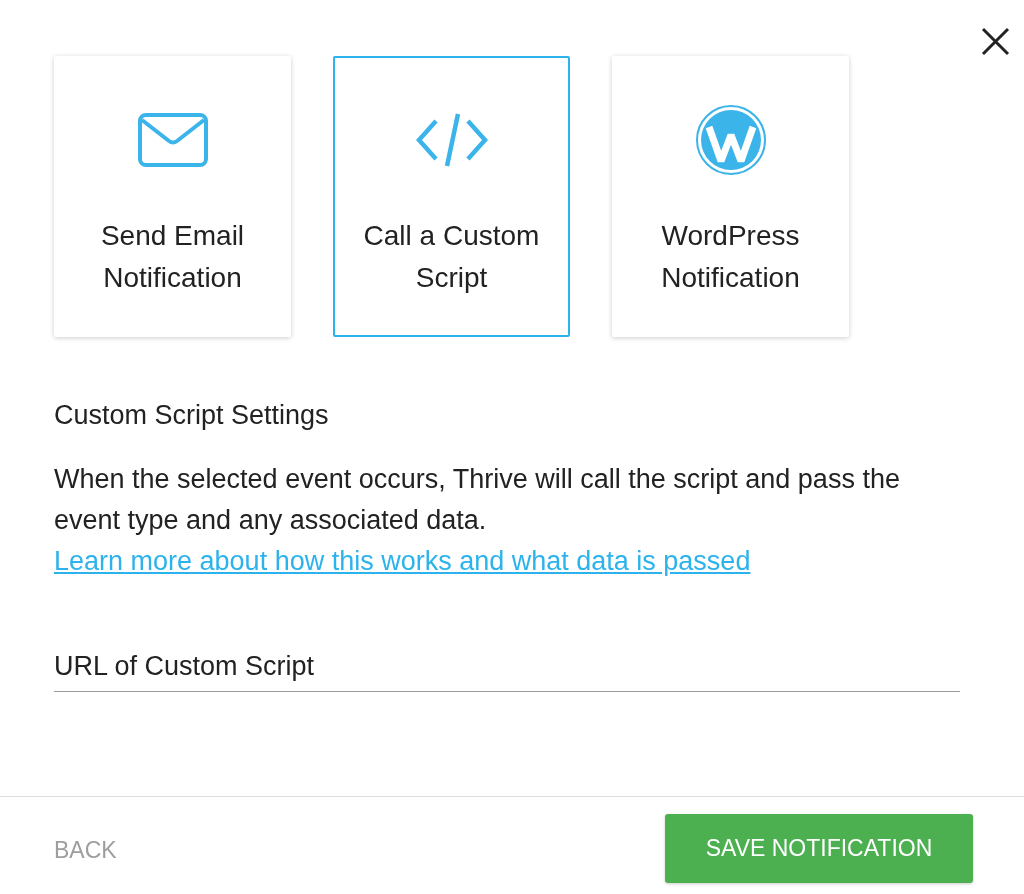  Describe the element at coordinates (451, 140) in the screenshot. I see `code-icon` at that location.